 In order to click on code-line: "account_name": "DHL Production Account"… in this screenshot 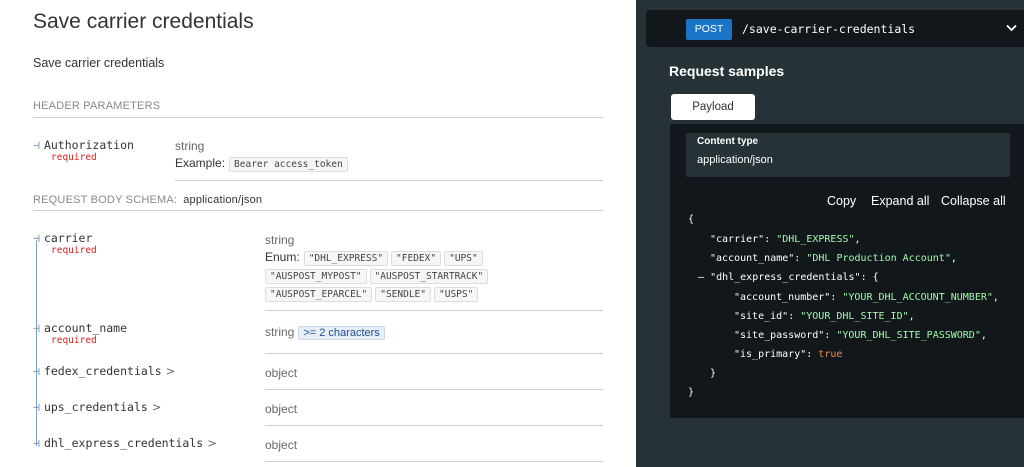, I will do `click(833, 258)`.